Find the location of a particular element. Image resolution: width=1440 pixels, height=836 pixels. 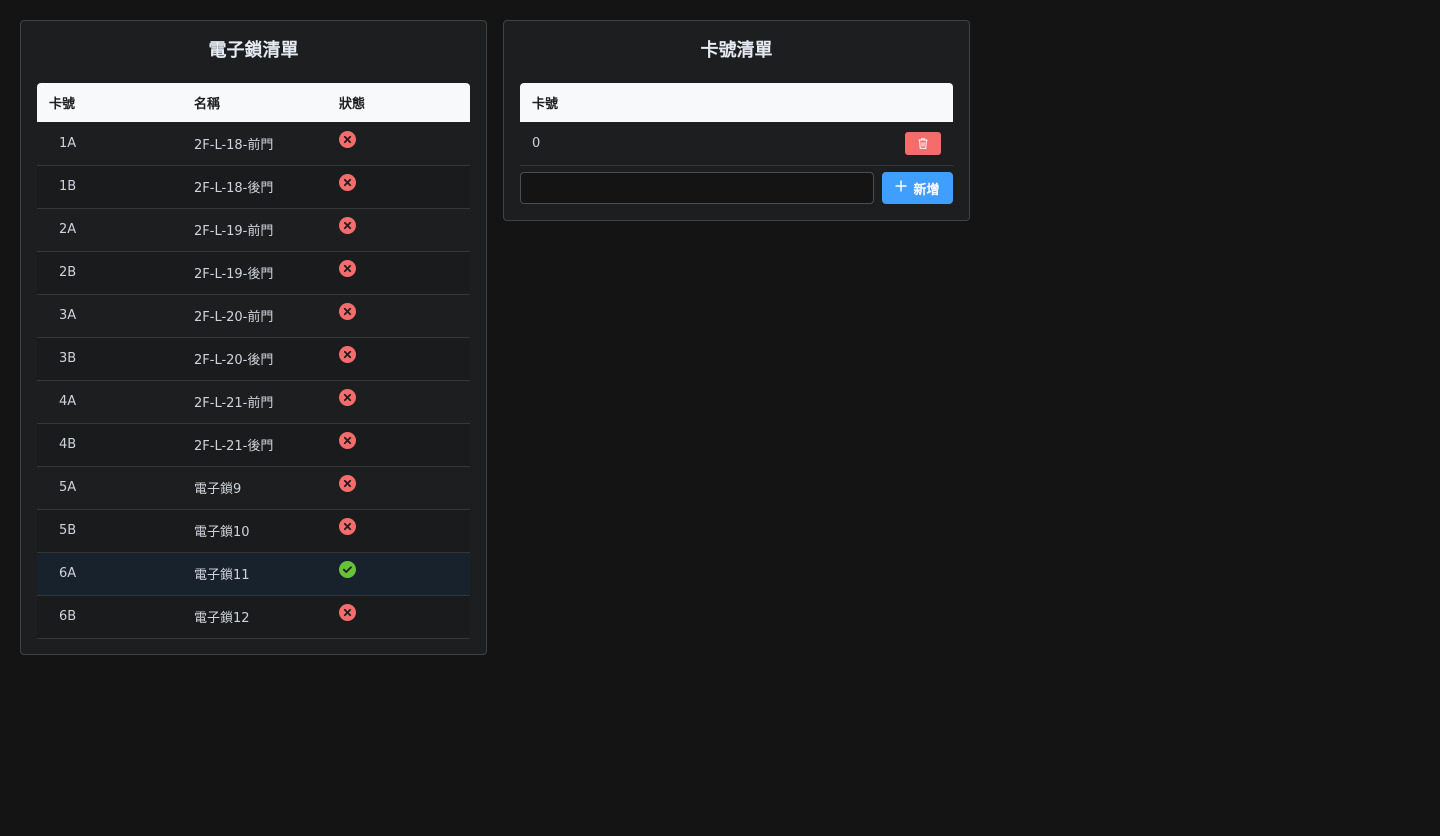

table-row: 6A 電子鎖11 is located at coordinates (253, 573).